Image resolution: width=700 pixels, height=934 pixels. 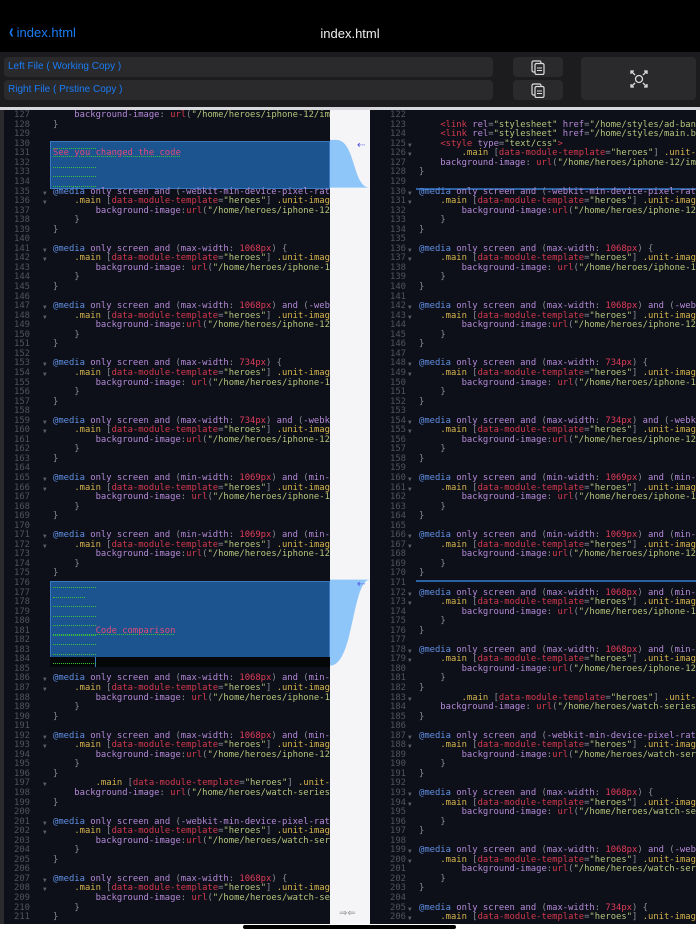 What do you see at coordinates (167, 593) in the screenshot?
I see `code-line: 177` at bounding box center [167, 593].